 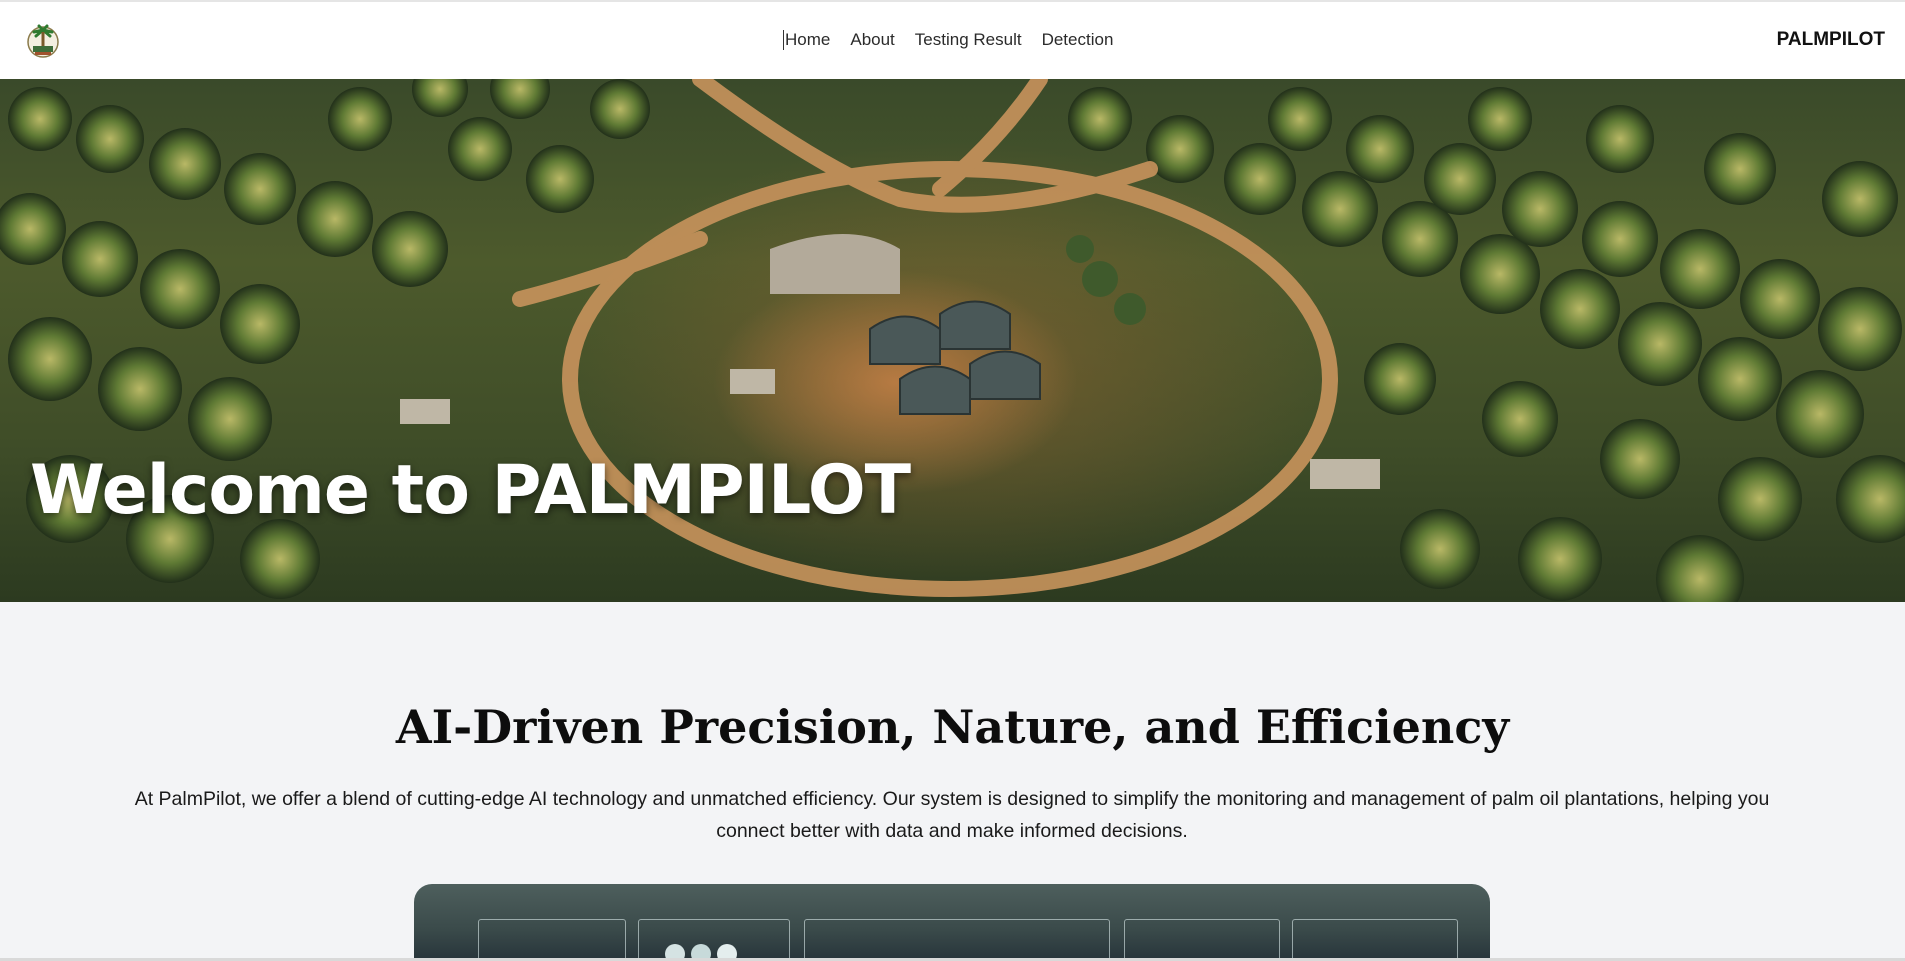 What do you see at coordinates (43, 41) in the screenshot?
I see `palm-tree-logo-icon` at bounding box center [43, 41].